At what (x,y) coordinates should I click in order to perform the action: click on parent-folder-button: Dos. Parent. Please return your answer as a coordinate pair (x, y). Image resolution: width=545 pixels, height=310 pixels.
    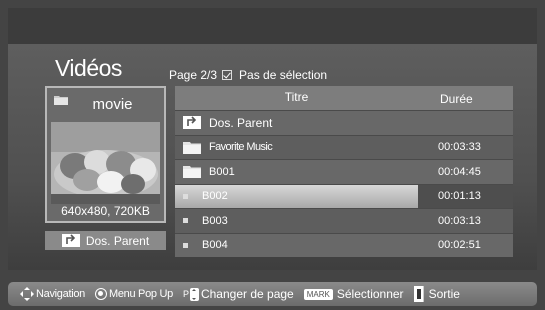
    Looking at the image, I should click on (105, 240).